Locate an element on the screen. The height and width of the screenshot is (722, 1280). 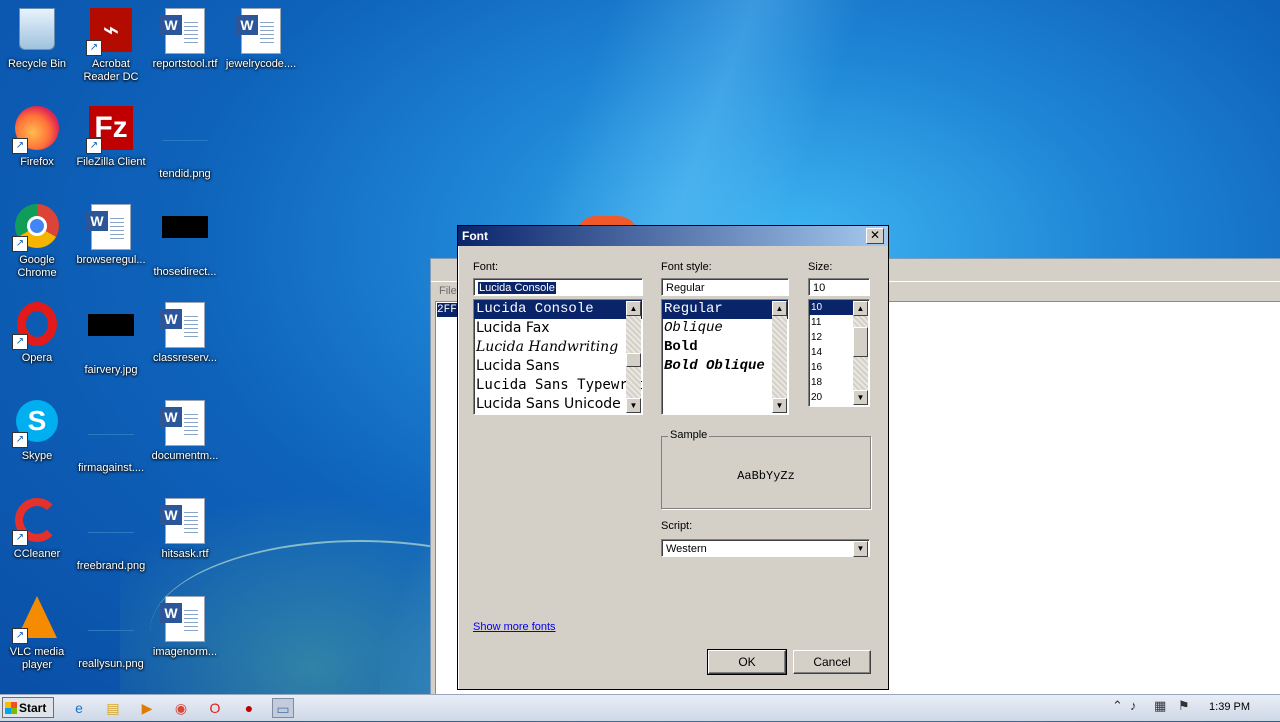
font-list-item: Lucida Sans Unicode is located at coordinates (558, 404).